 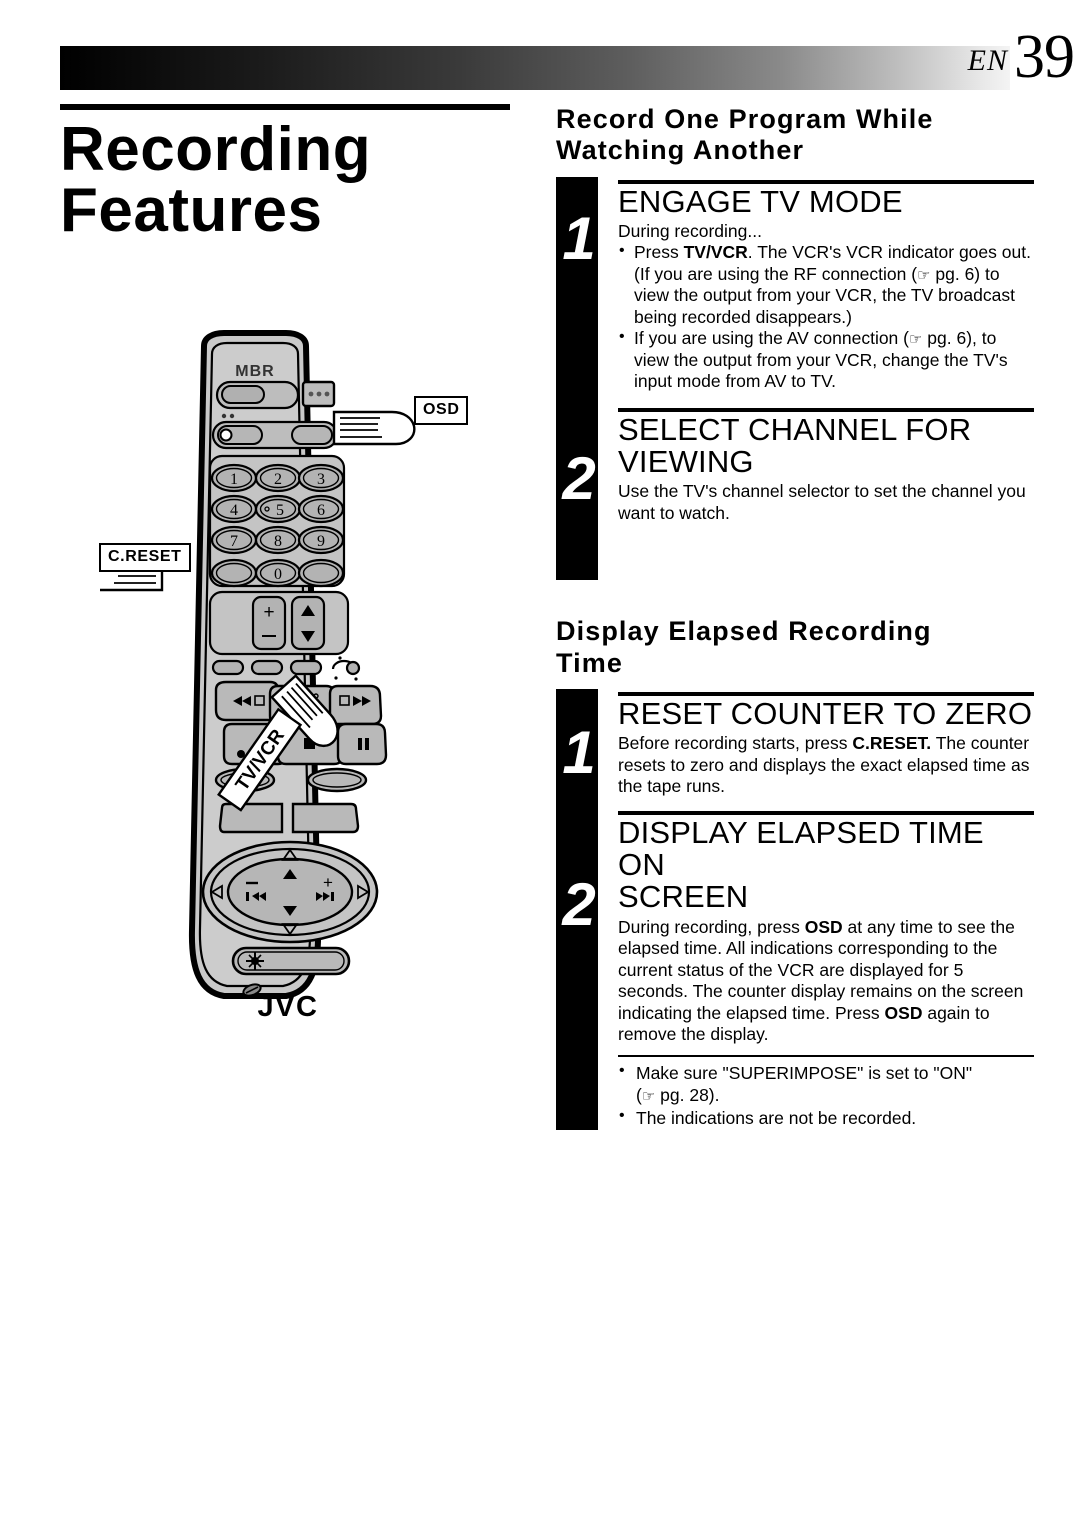 I want to click on power-button, so click(x=243, y=394).